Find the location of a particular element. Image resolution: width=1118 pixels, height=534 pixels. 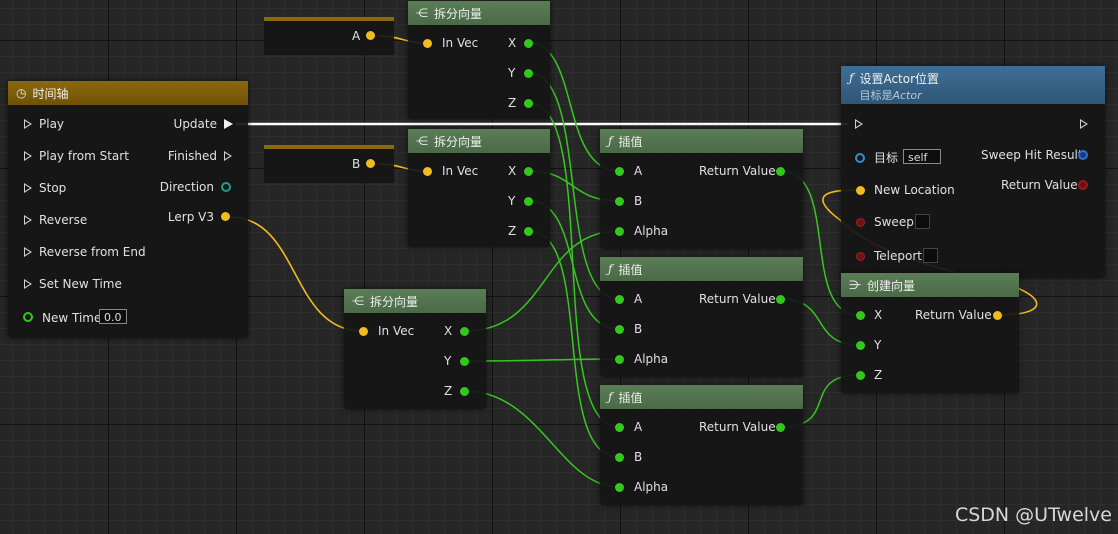

break-vector-node-2: ⋲ 拆分向量 In Vec X Y Z is located at coordinates (479, 188).